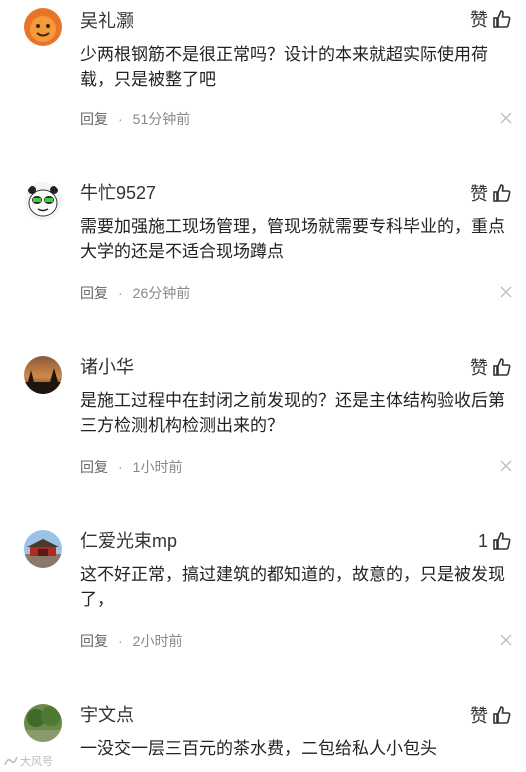  Describe the element at coordinates (258, 748) in the screenshot. I see `comment-text: 一没交一层三百元的茶水费，二包给私人小包头` at that location.